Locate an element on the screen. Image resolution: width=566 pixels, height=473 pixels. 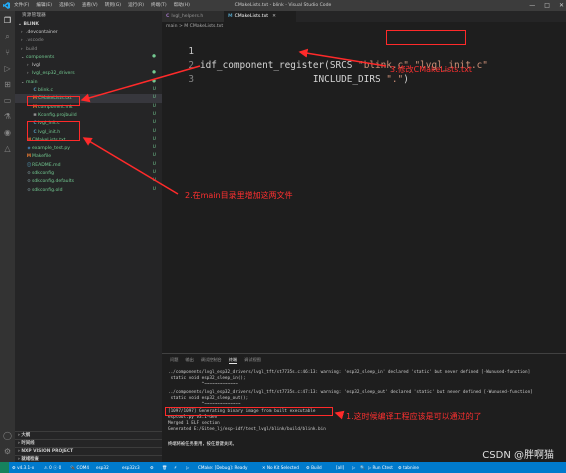
source-control-icon: ⑂ is located at coordinates (7, 52).